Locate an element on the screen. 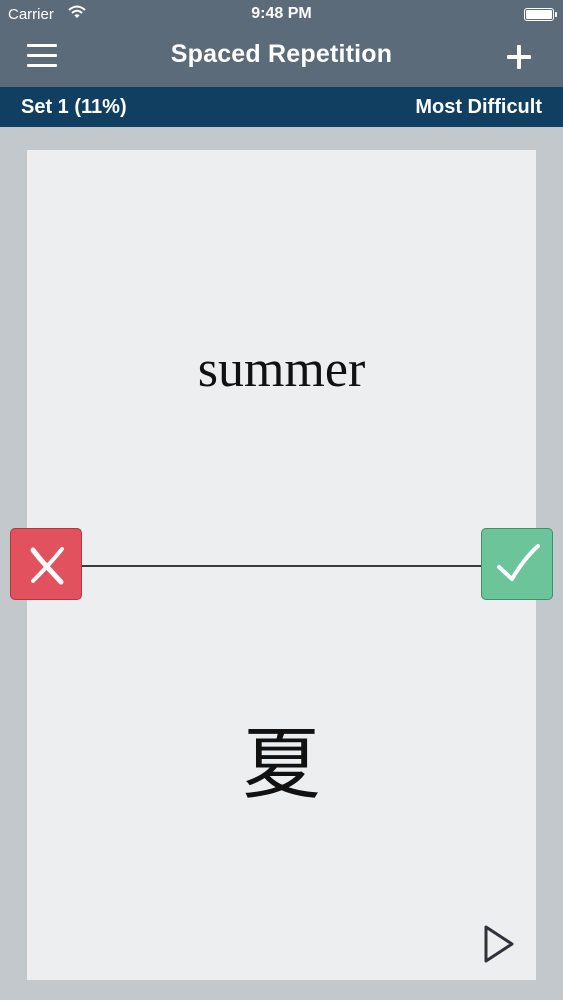 This screenshot has height=1000, width=563. mark-correct-button is located at coordinates (517, 564).